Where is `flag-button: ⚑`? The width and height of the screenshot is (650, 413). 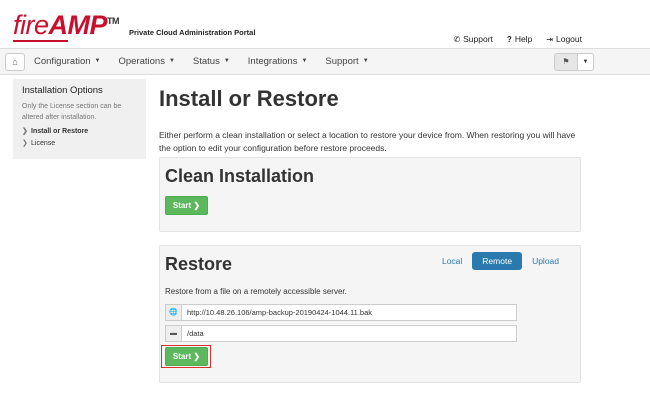 flag-button: ⚑ is located at coordinates (566, 62).